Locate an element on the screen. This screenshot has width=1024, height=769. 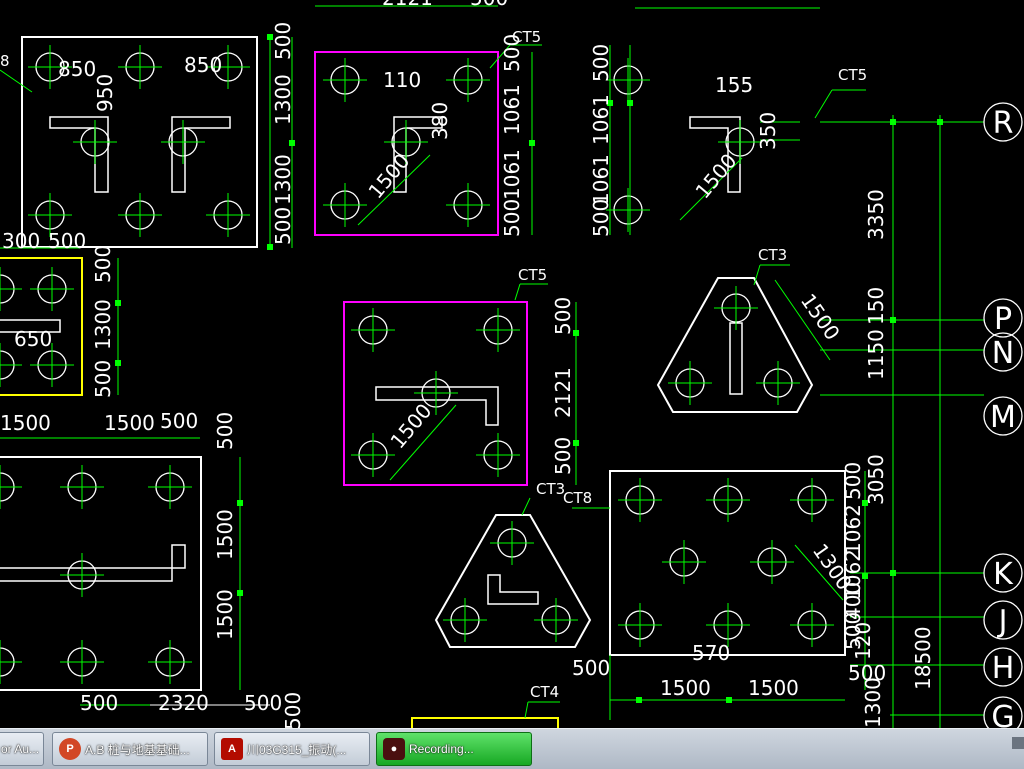
pdf-icon: A is located at coordinates (232, 749).